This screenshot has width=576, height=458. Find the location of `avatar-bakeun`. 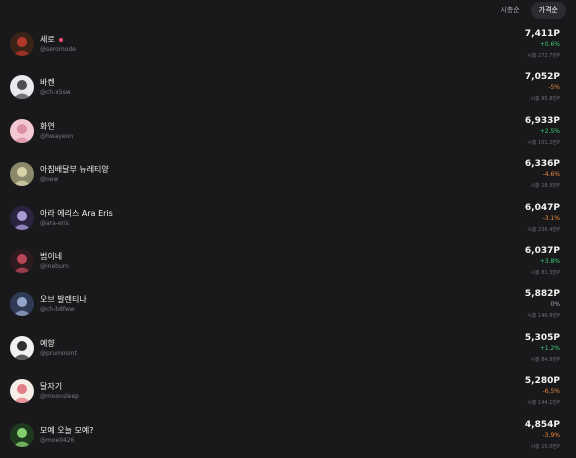

avatar-bakeun is located at coordinates (22, 87).